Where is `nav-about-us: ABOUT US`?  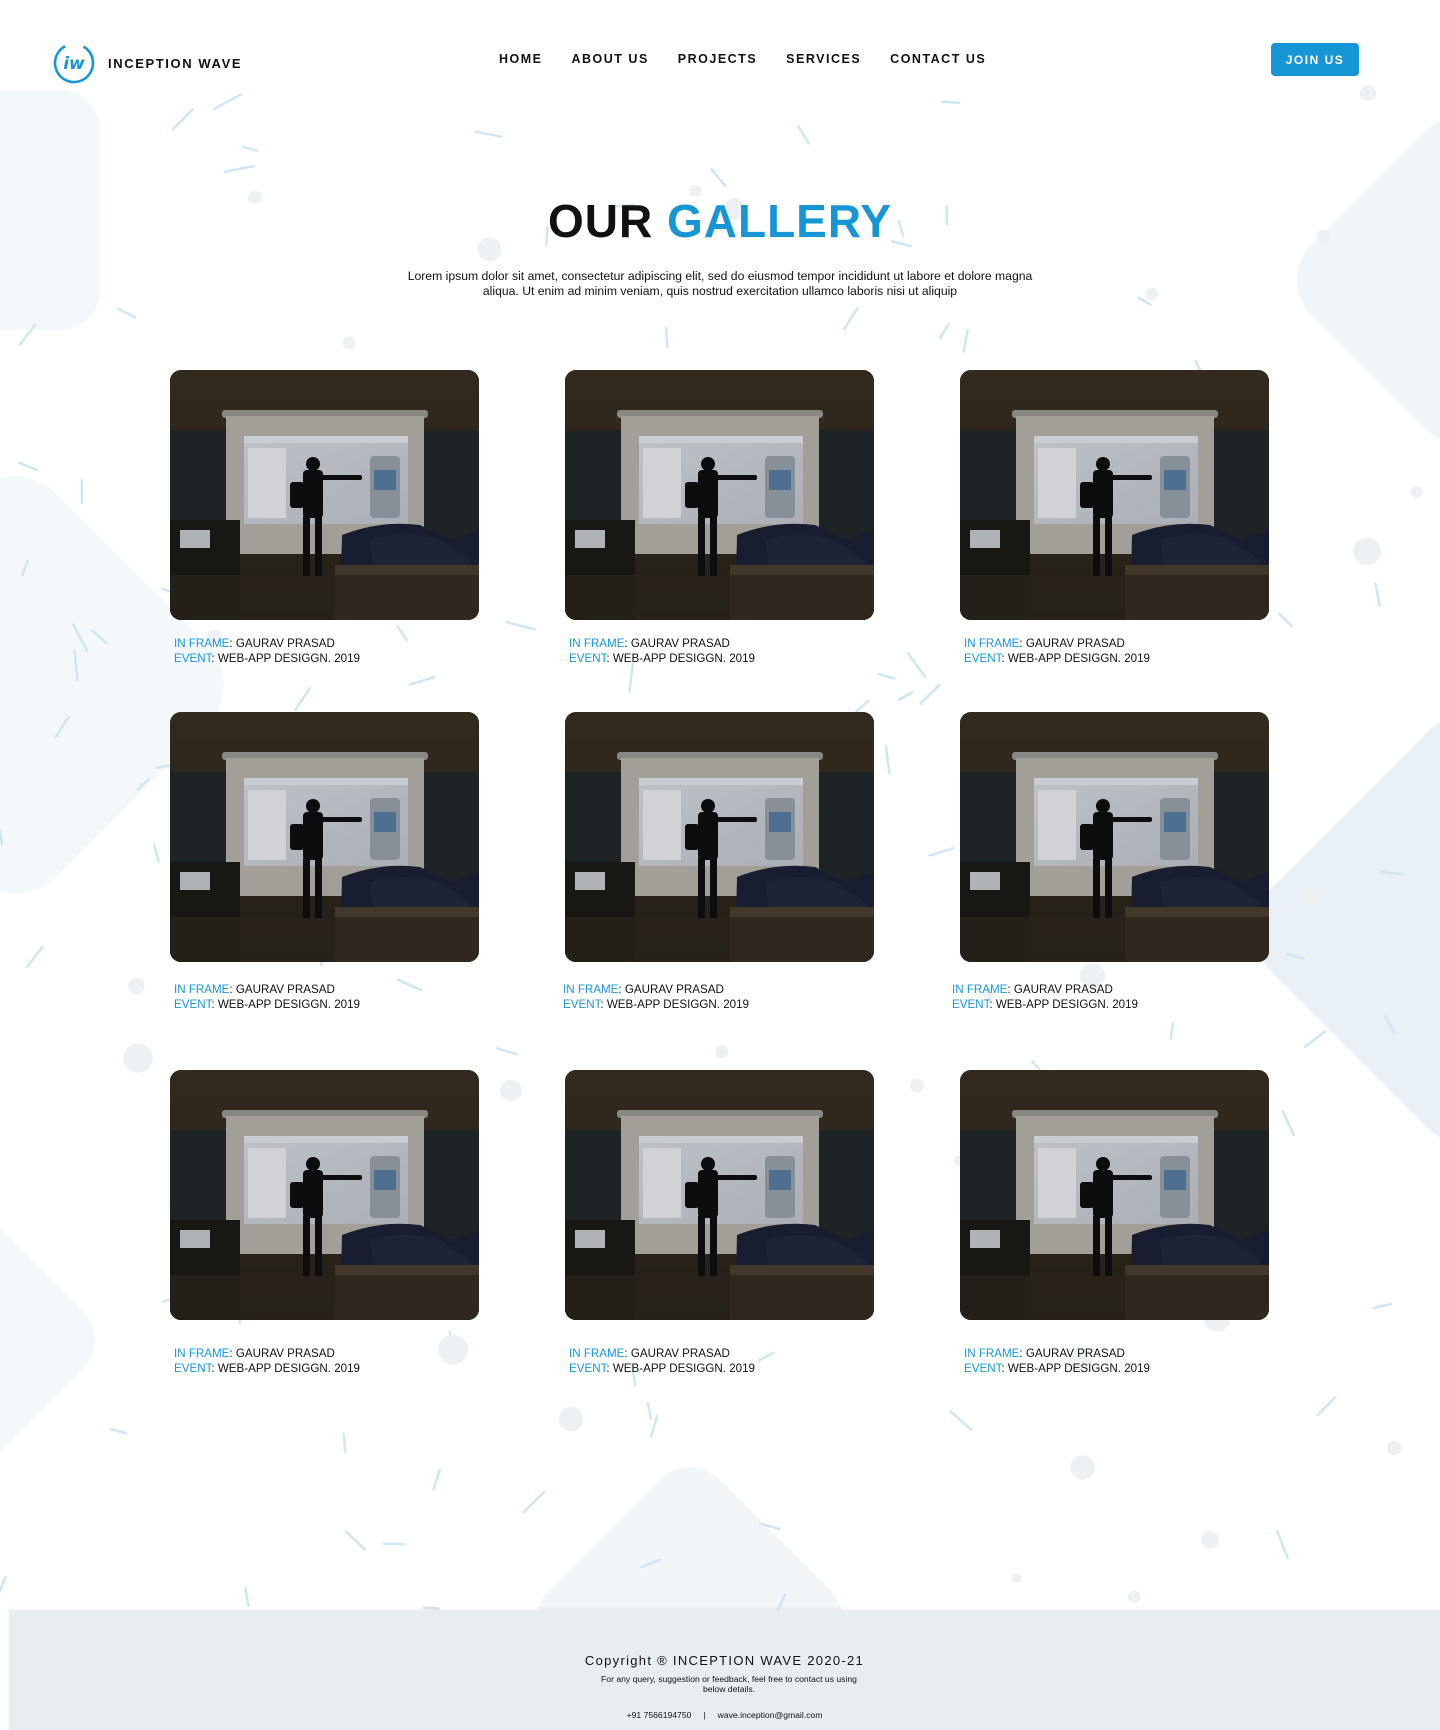 nav-about-us: ABOUT US is located at coordinates (610, 59).